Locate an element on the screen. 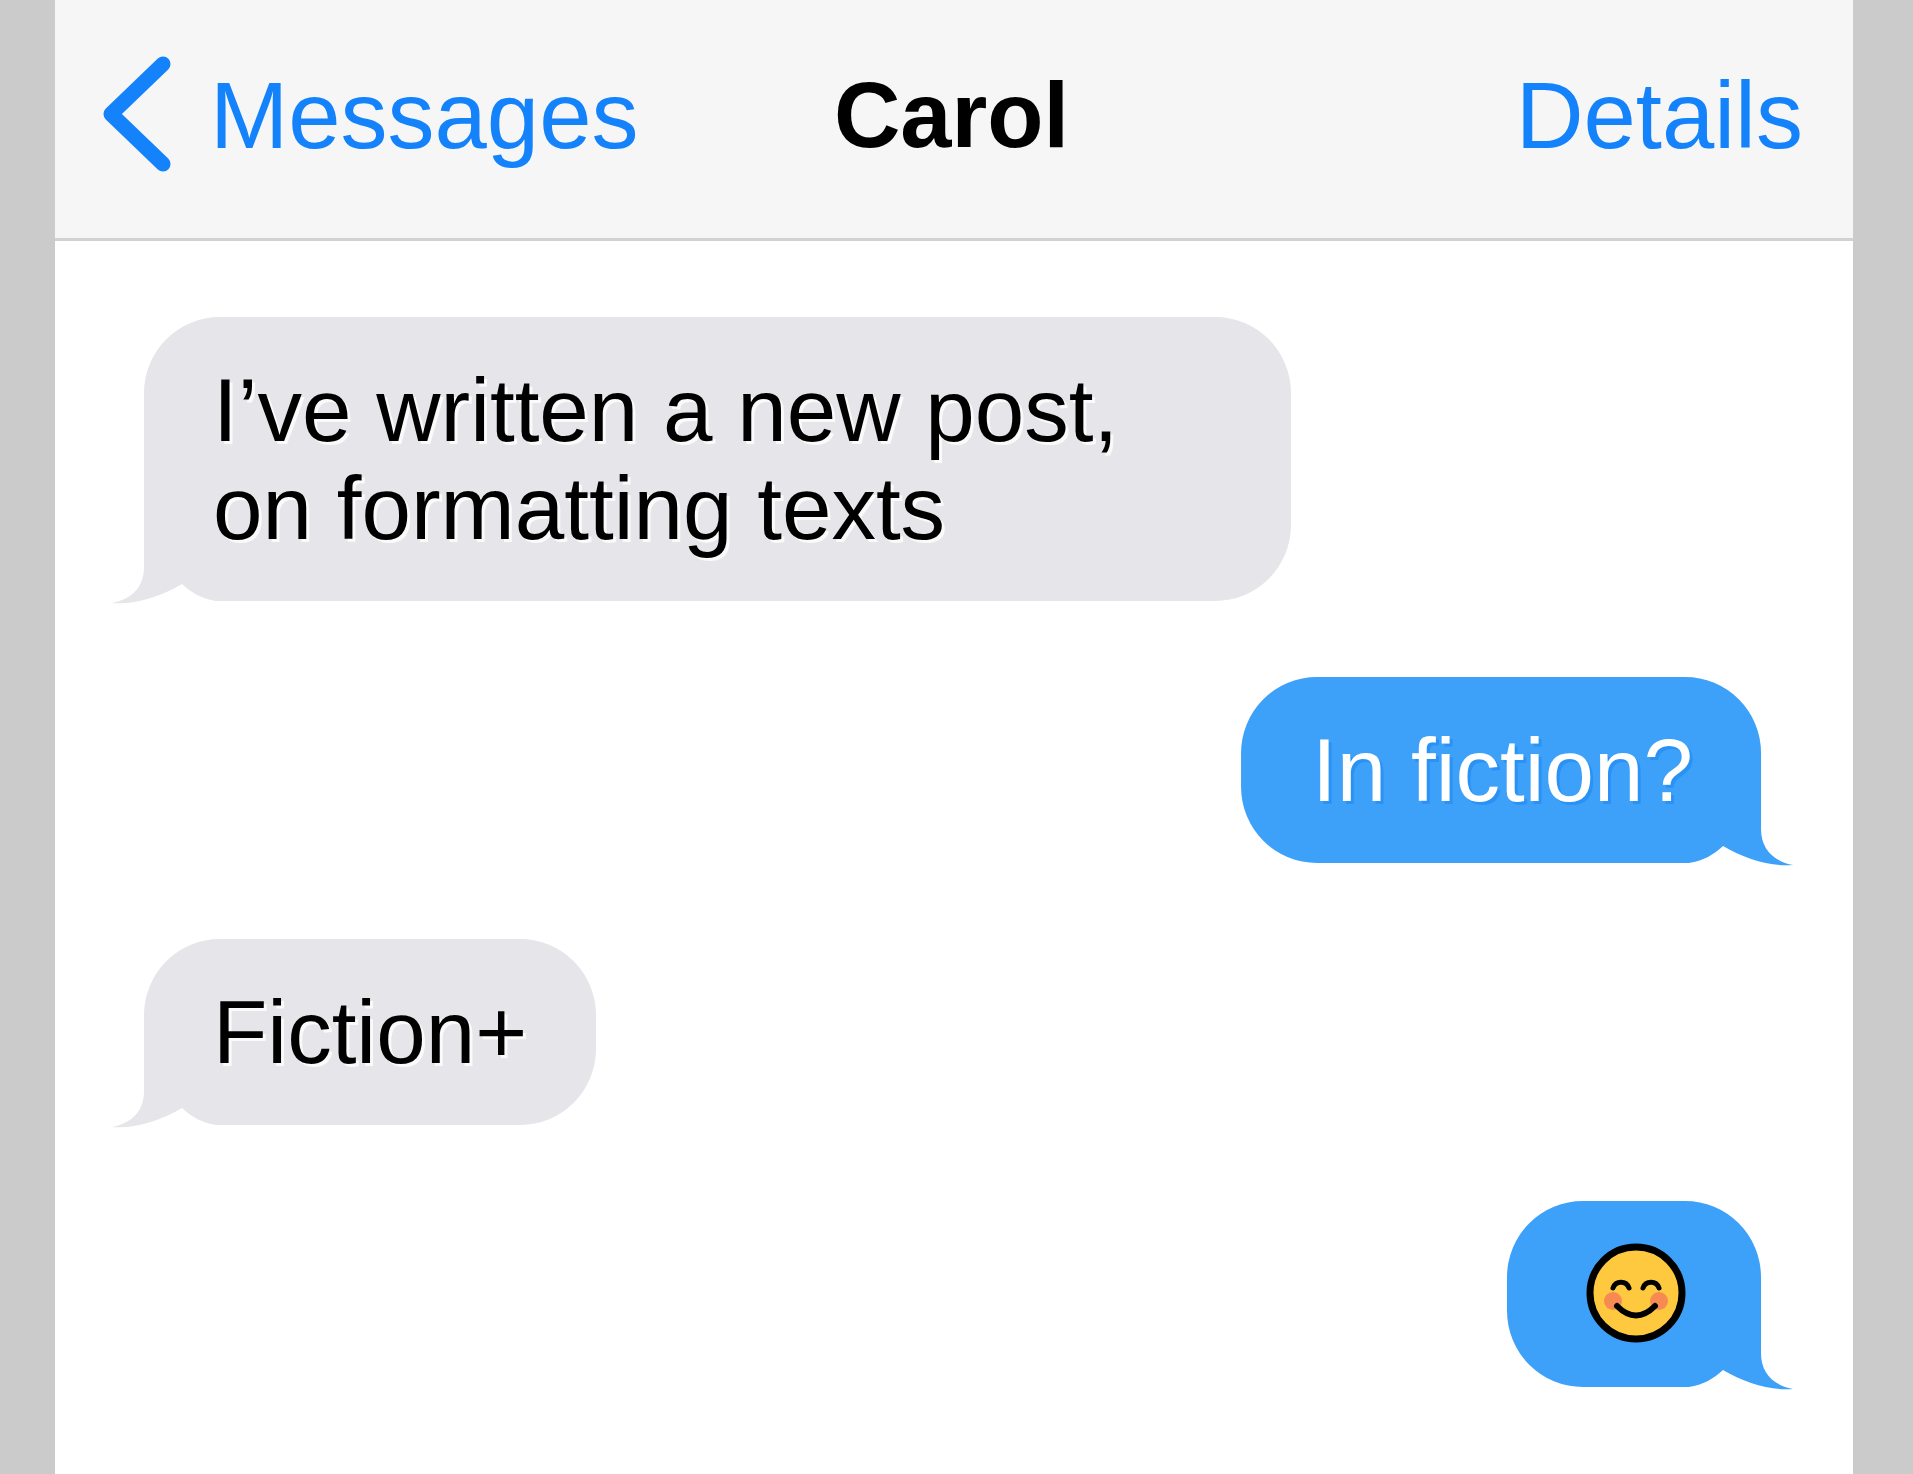 This screenshot has width=1913, height=1474. smiling-face-icon is located at coordinates (1636, 1293).